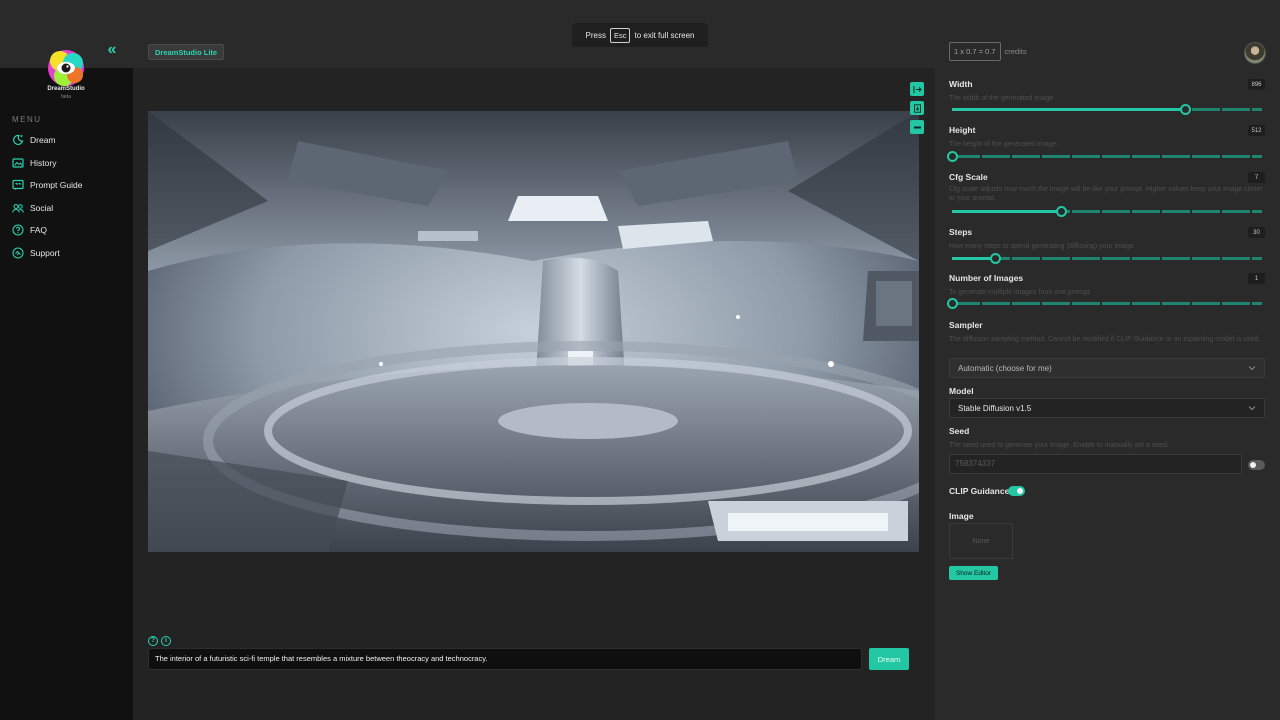 The height and width of the screenshot is (720, 1280). Describe the element at coordinates (595, 35) in the screenshot. I see `fullscreen-press-text: Press` at that location.